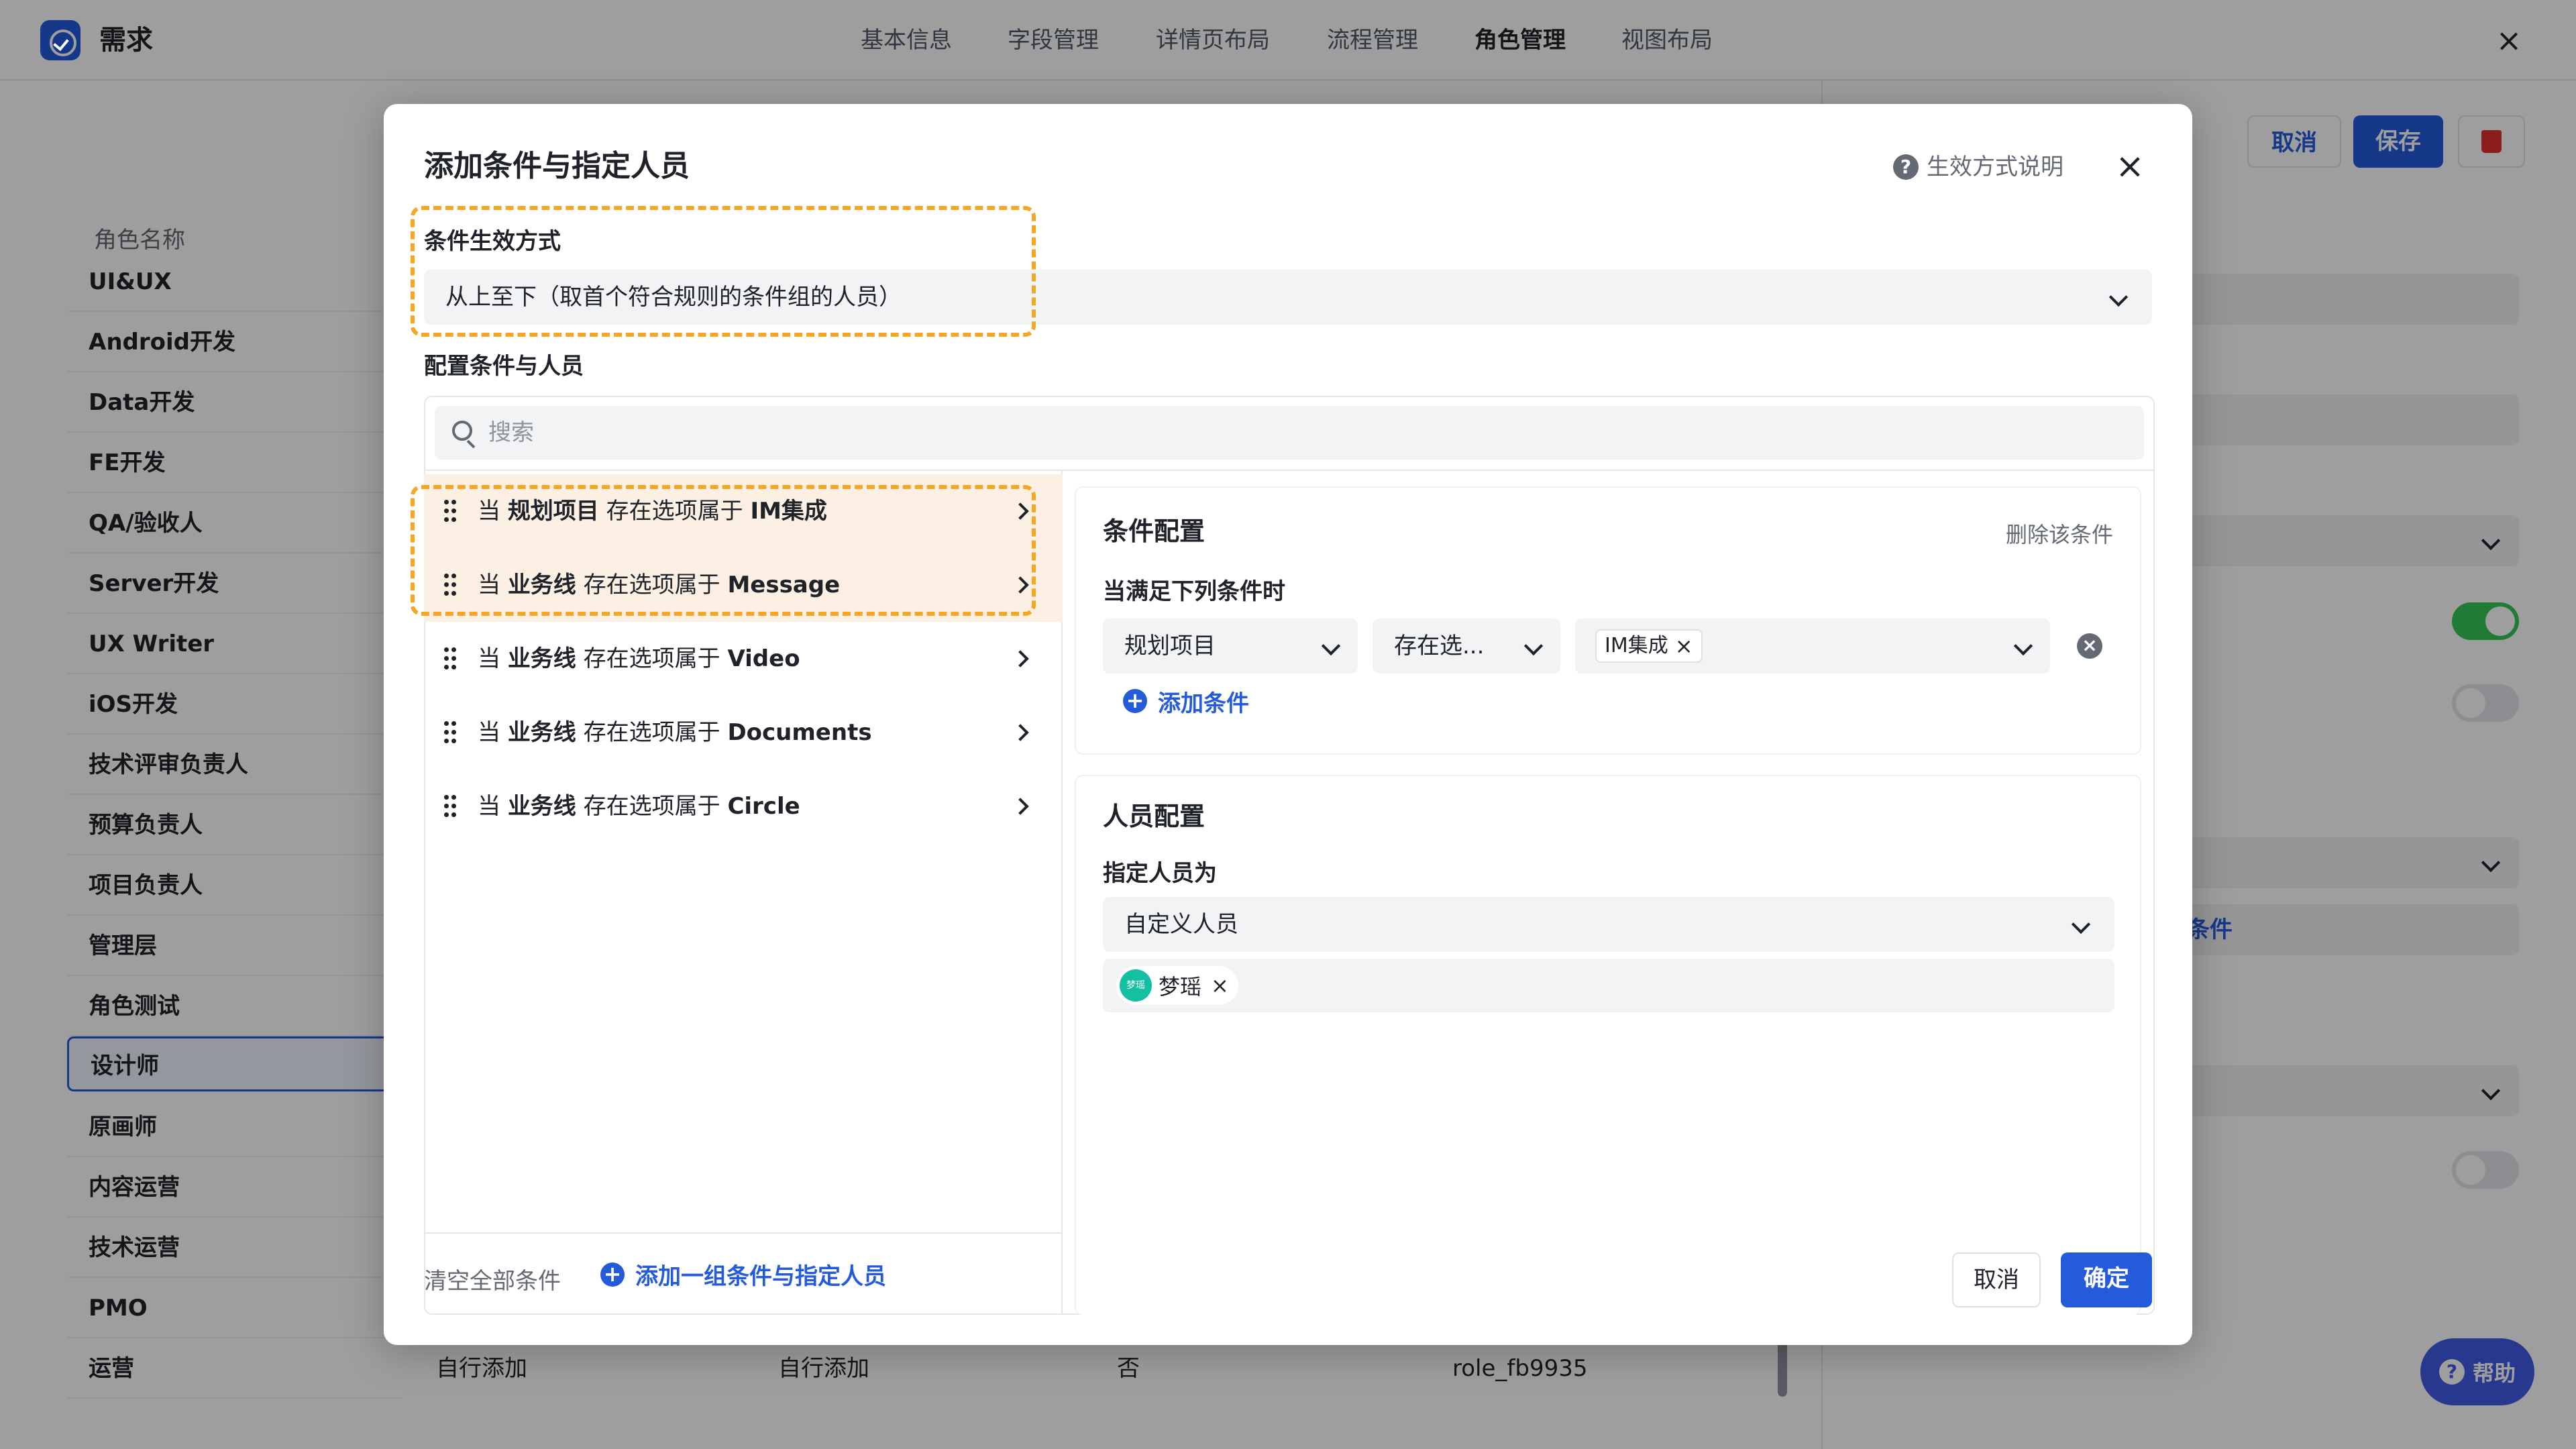  What do you see at coordinates (1180, 987) in the screenshot?
I see `person-name: 梦瑶` at bounding box center [1180, 987].